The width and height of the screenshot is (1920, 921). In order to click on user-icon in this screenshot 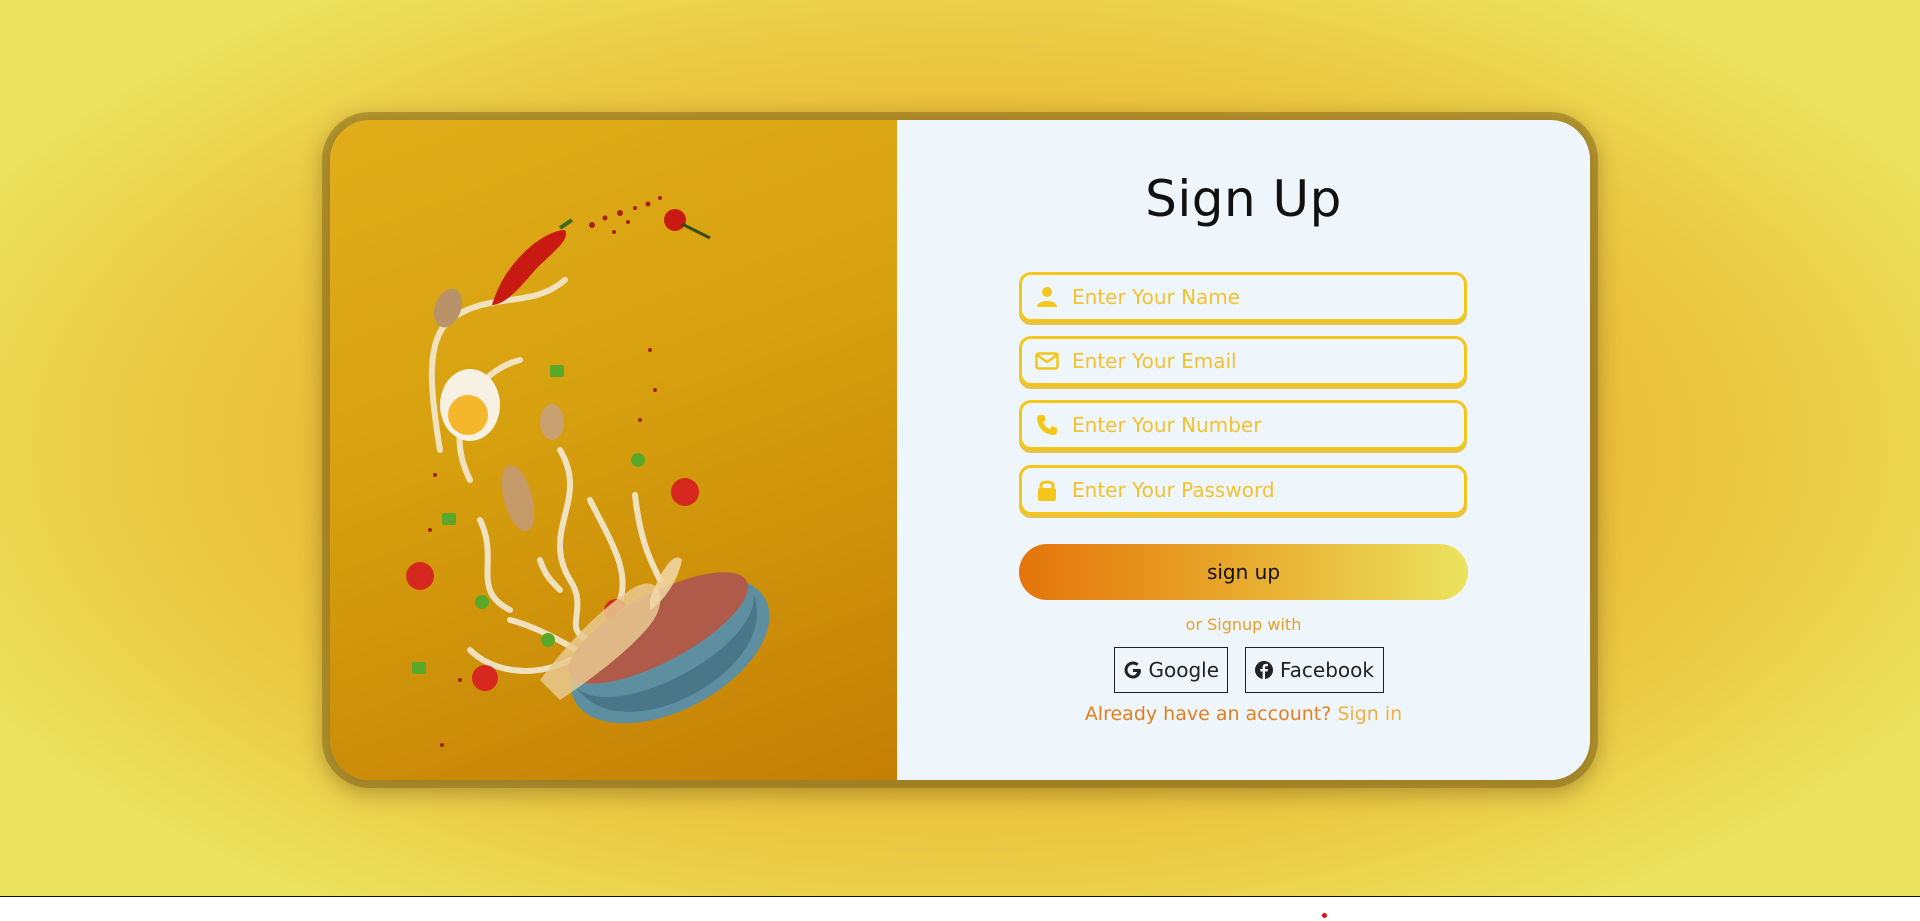, I will do `click(1047, 297)`.